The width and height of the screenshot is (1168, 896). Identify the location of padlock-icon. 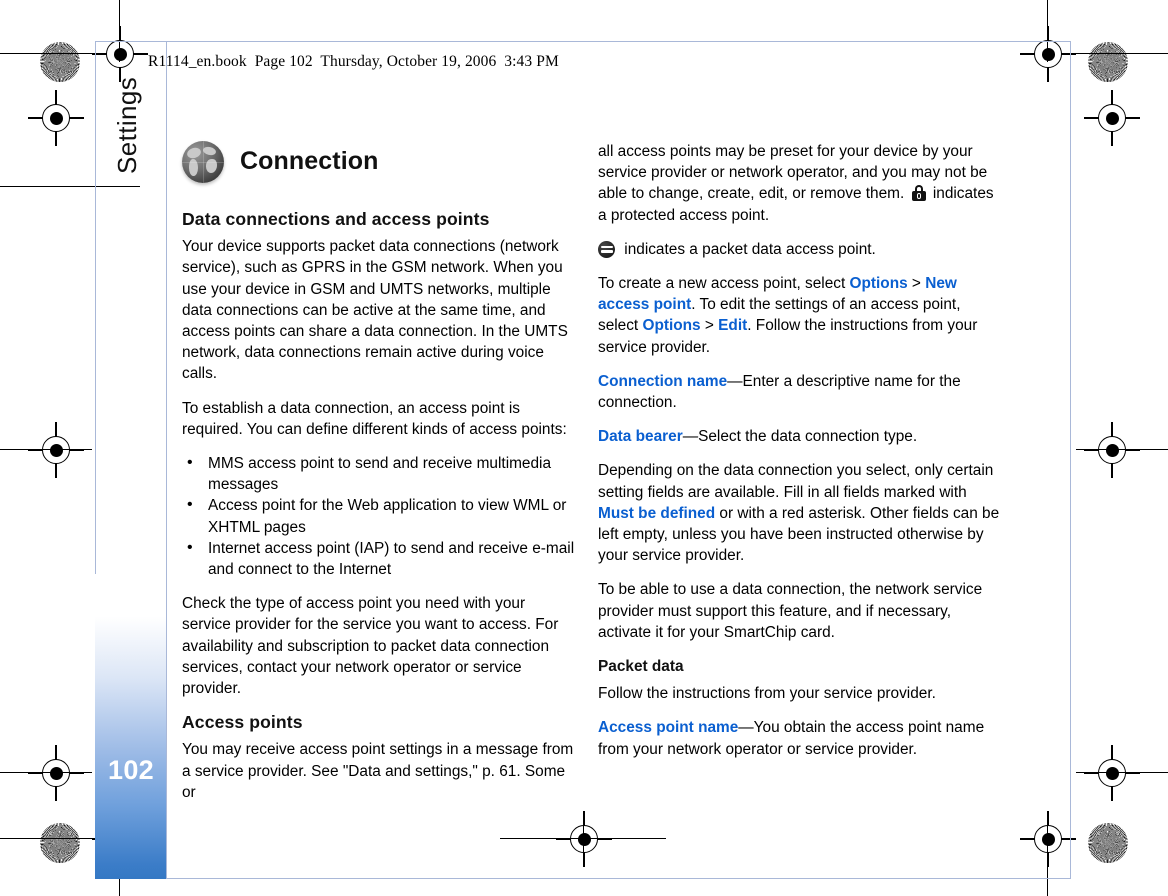
(918, 193).